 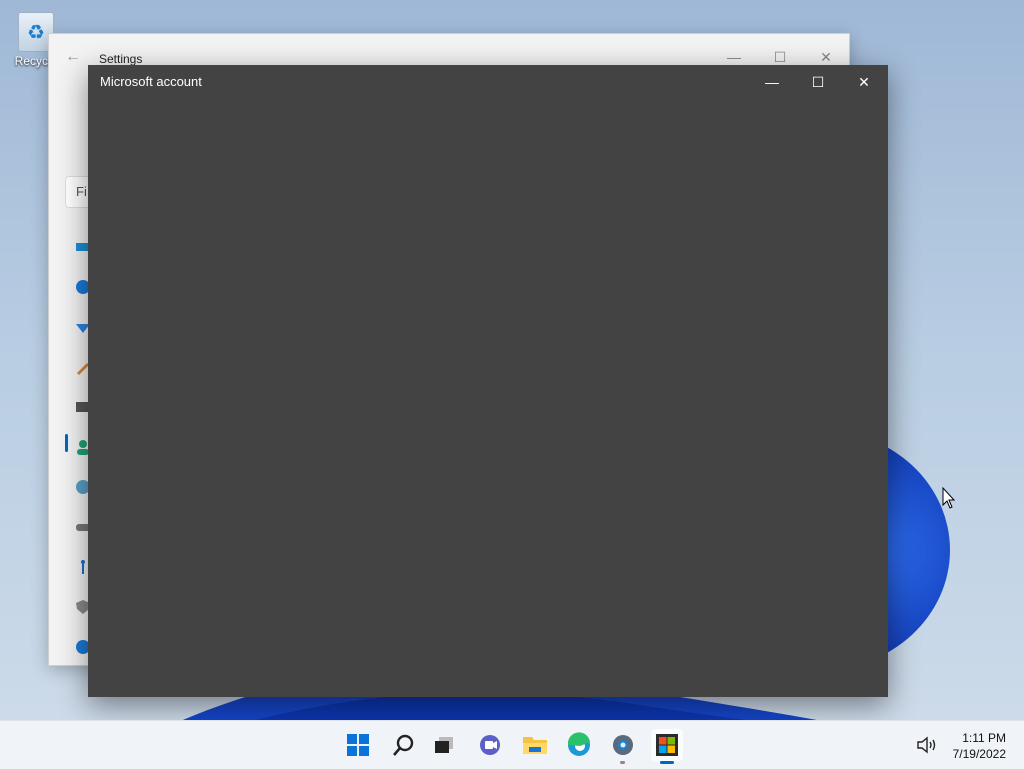 What do you see at coordinates (579, 745) in the screenshot?
I see `edge-icon` at bounding box center [579, 745].